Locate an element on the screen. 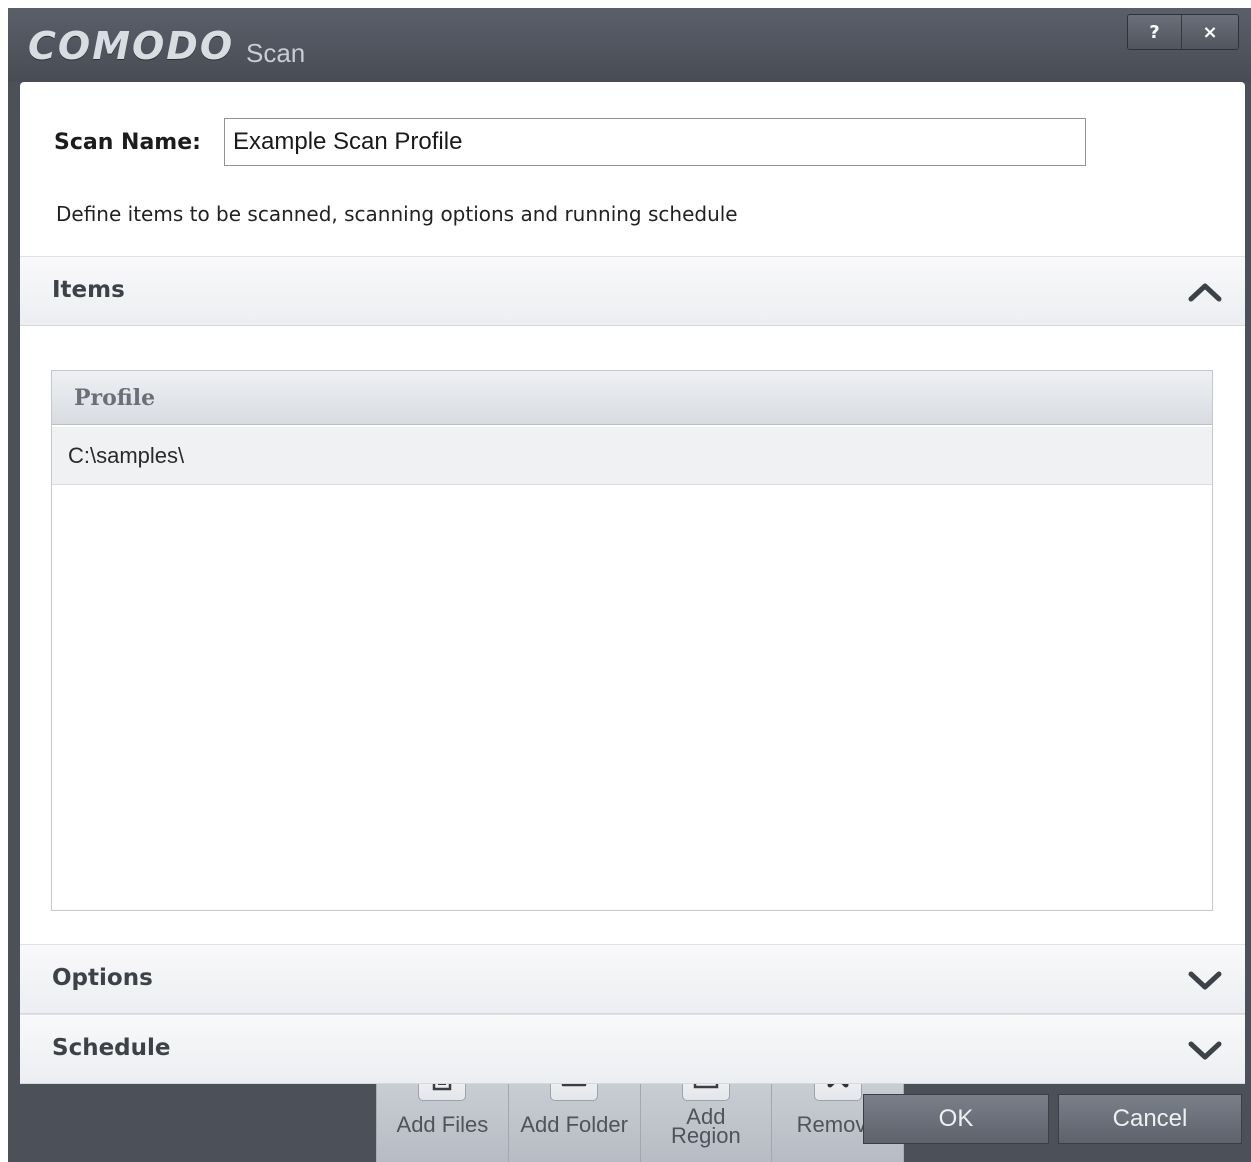 The height and width of the screenshot is (1162, 1251). add-files-label: Add Files is located at coordinates (442, 1124).